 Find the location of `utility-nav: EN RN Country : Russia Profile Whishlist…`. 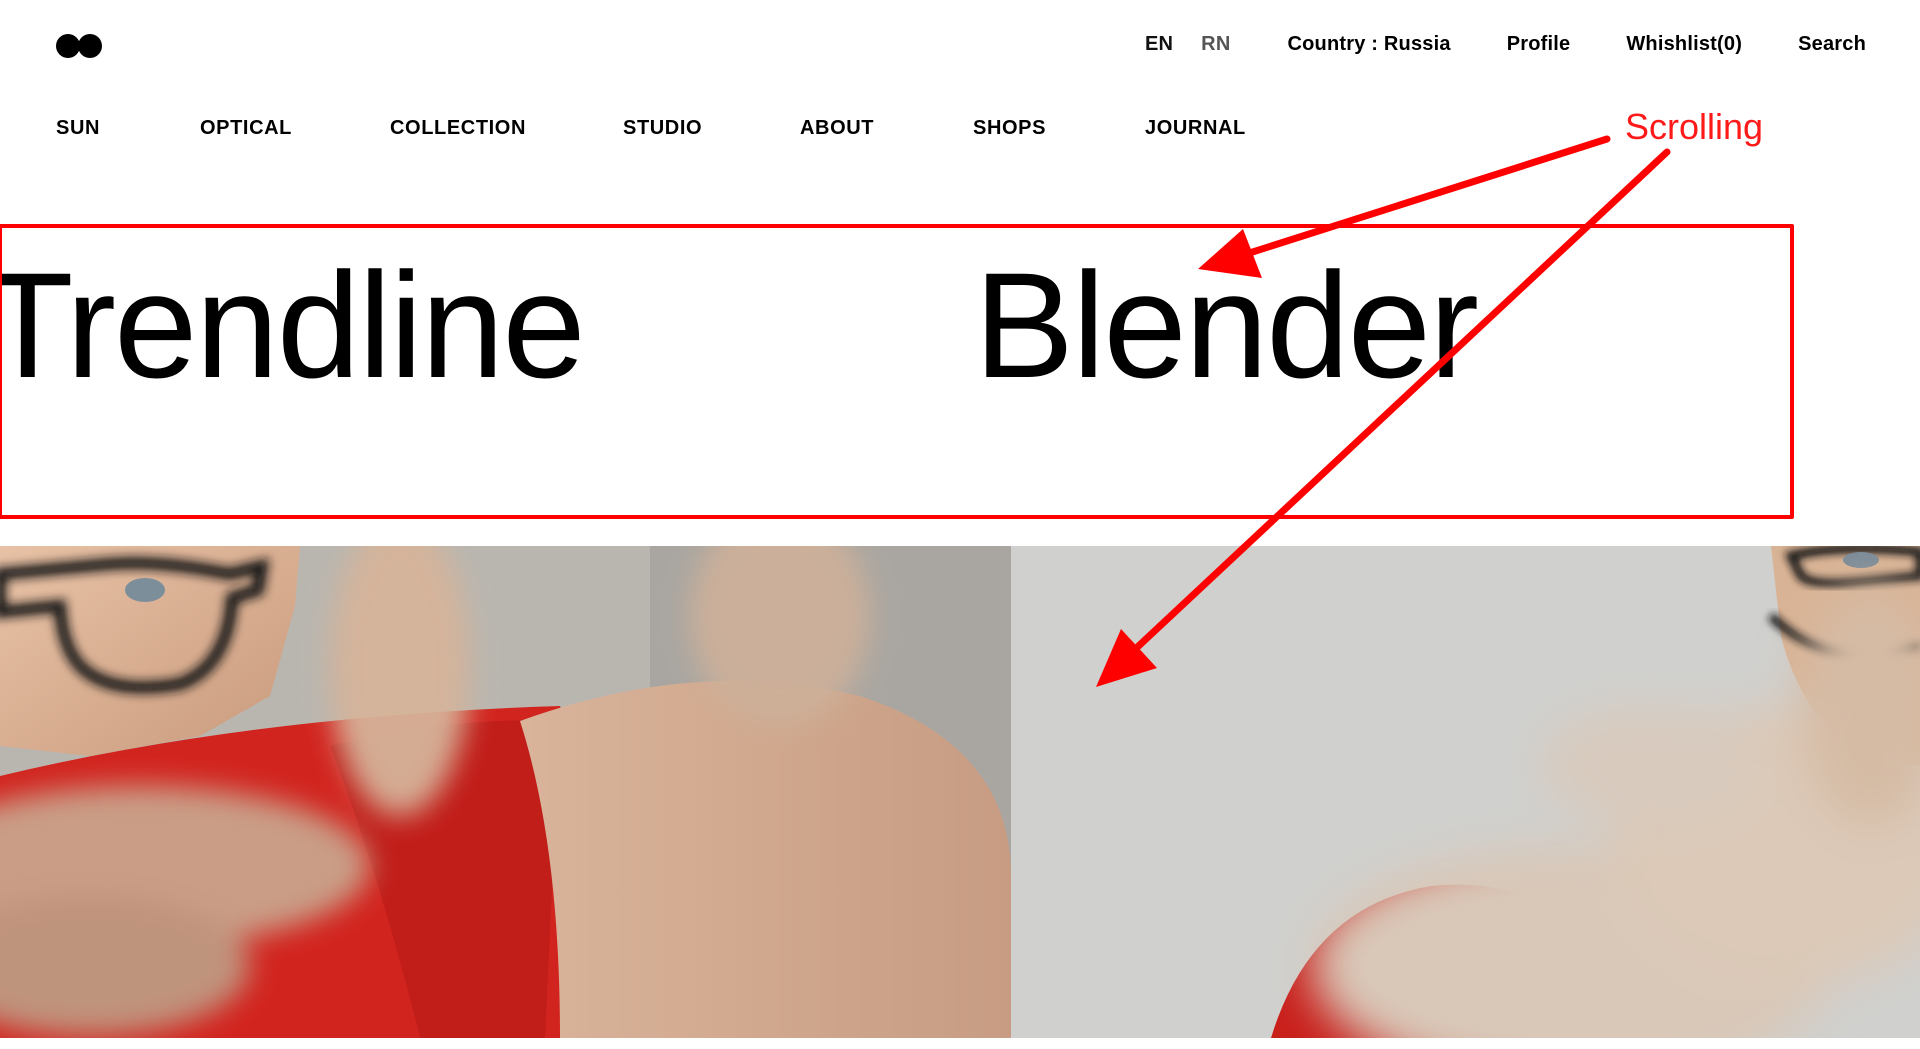

utility-nav: EN RN Country : Russia Profile Whishlist… is located at coordinates (1505, 44).